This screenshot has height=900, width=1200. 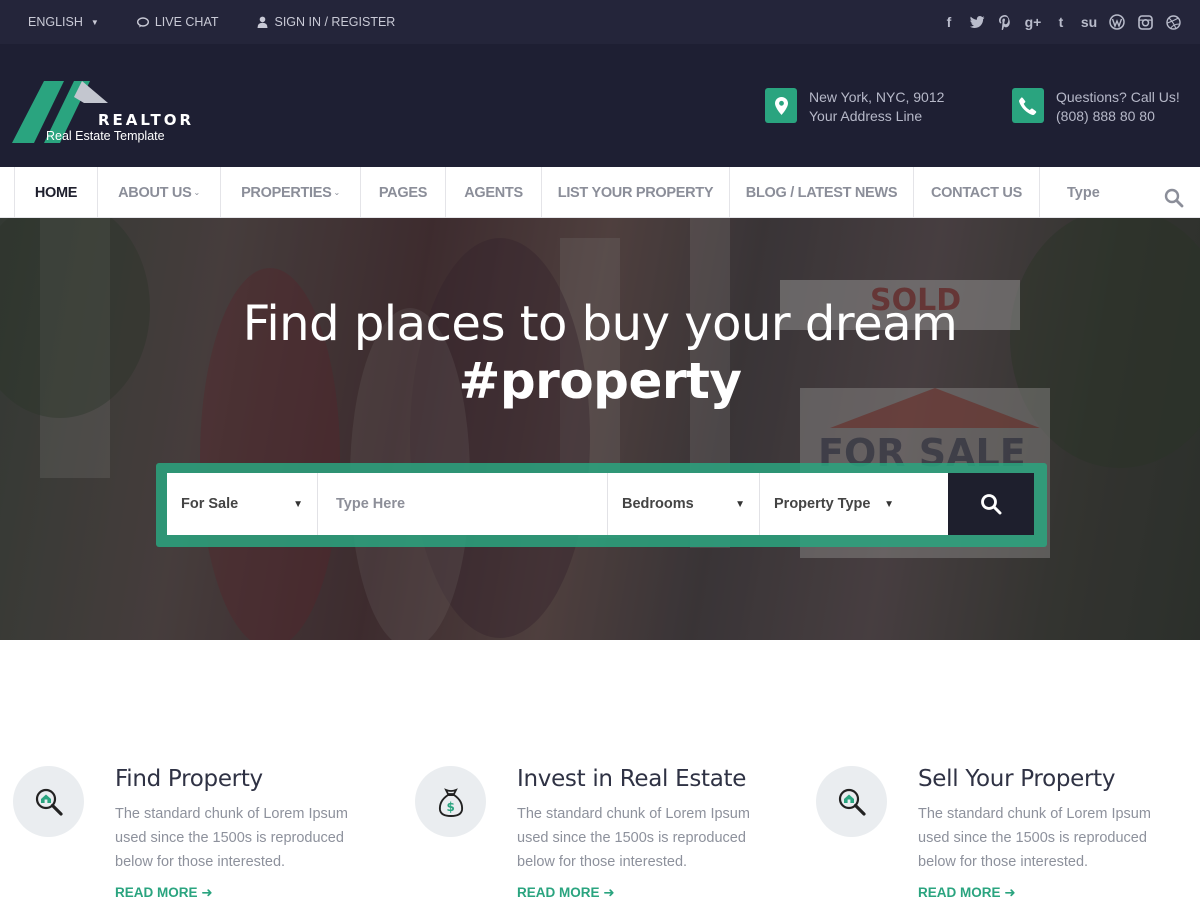 What do you see at coordinates (658, 504) in the screenshot?
I see `bedrooms-select-value: Bedrooms` at bounding box center [658, 504].